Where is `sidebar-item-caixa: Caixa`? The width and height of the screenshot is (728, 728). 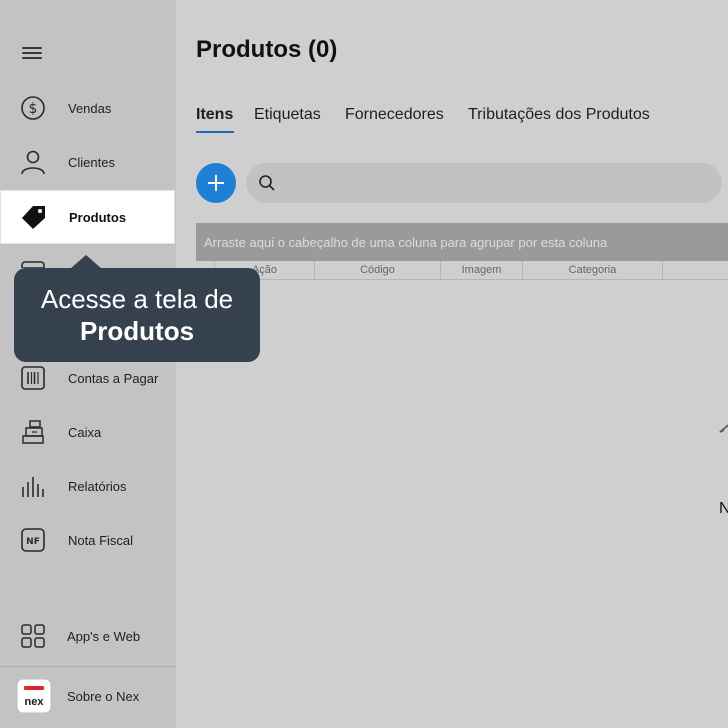
sidebar-item-caixa: Caixa is located at coordinates (88, 432).